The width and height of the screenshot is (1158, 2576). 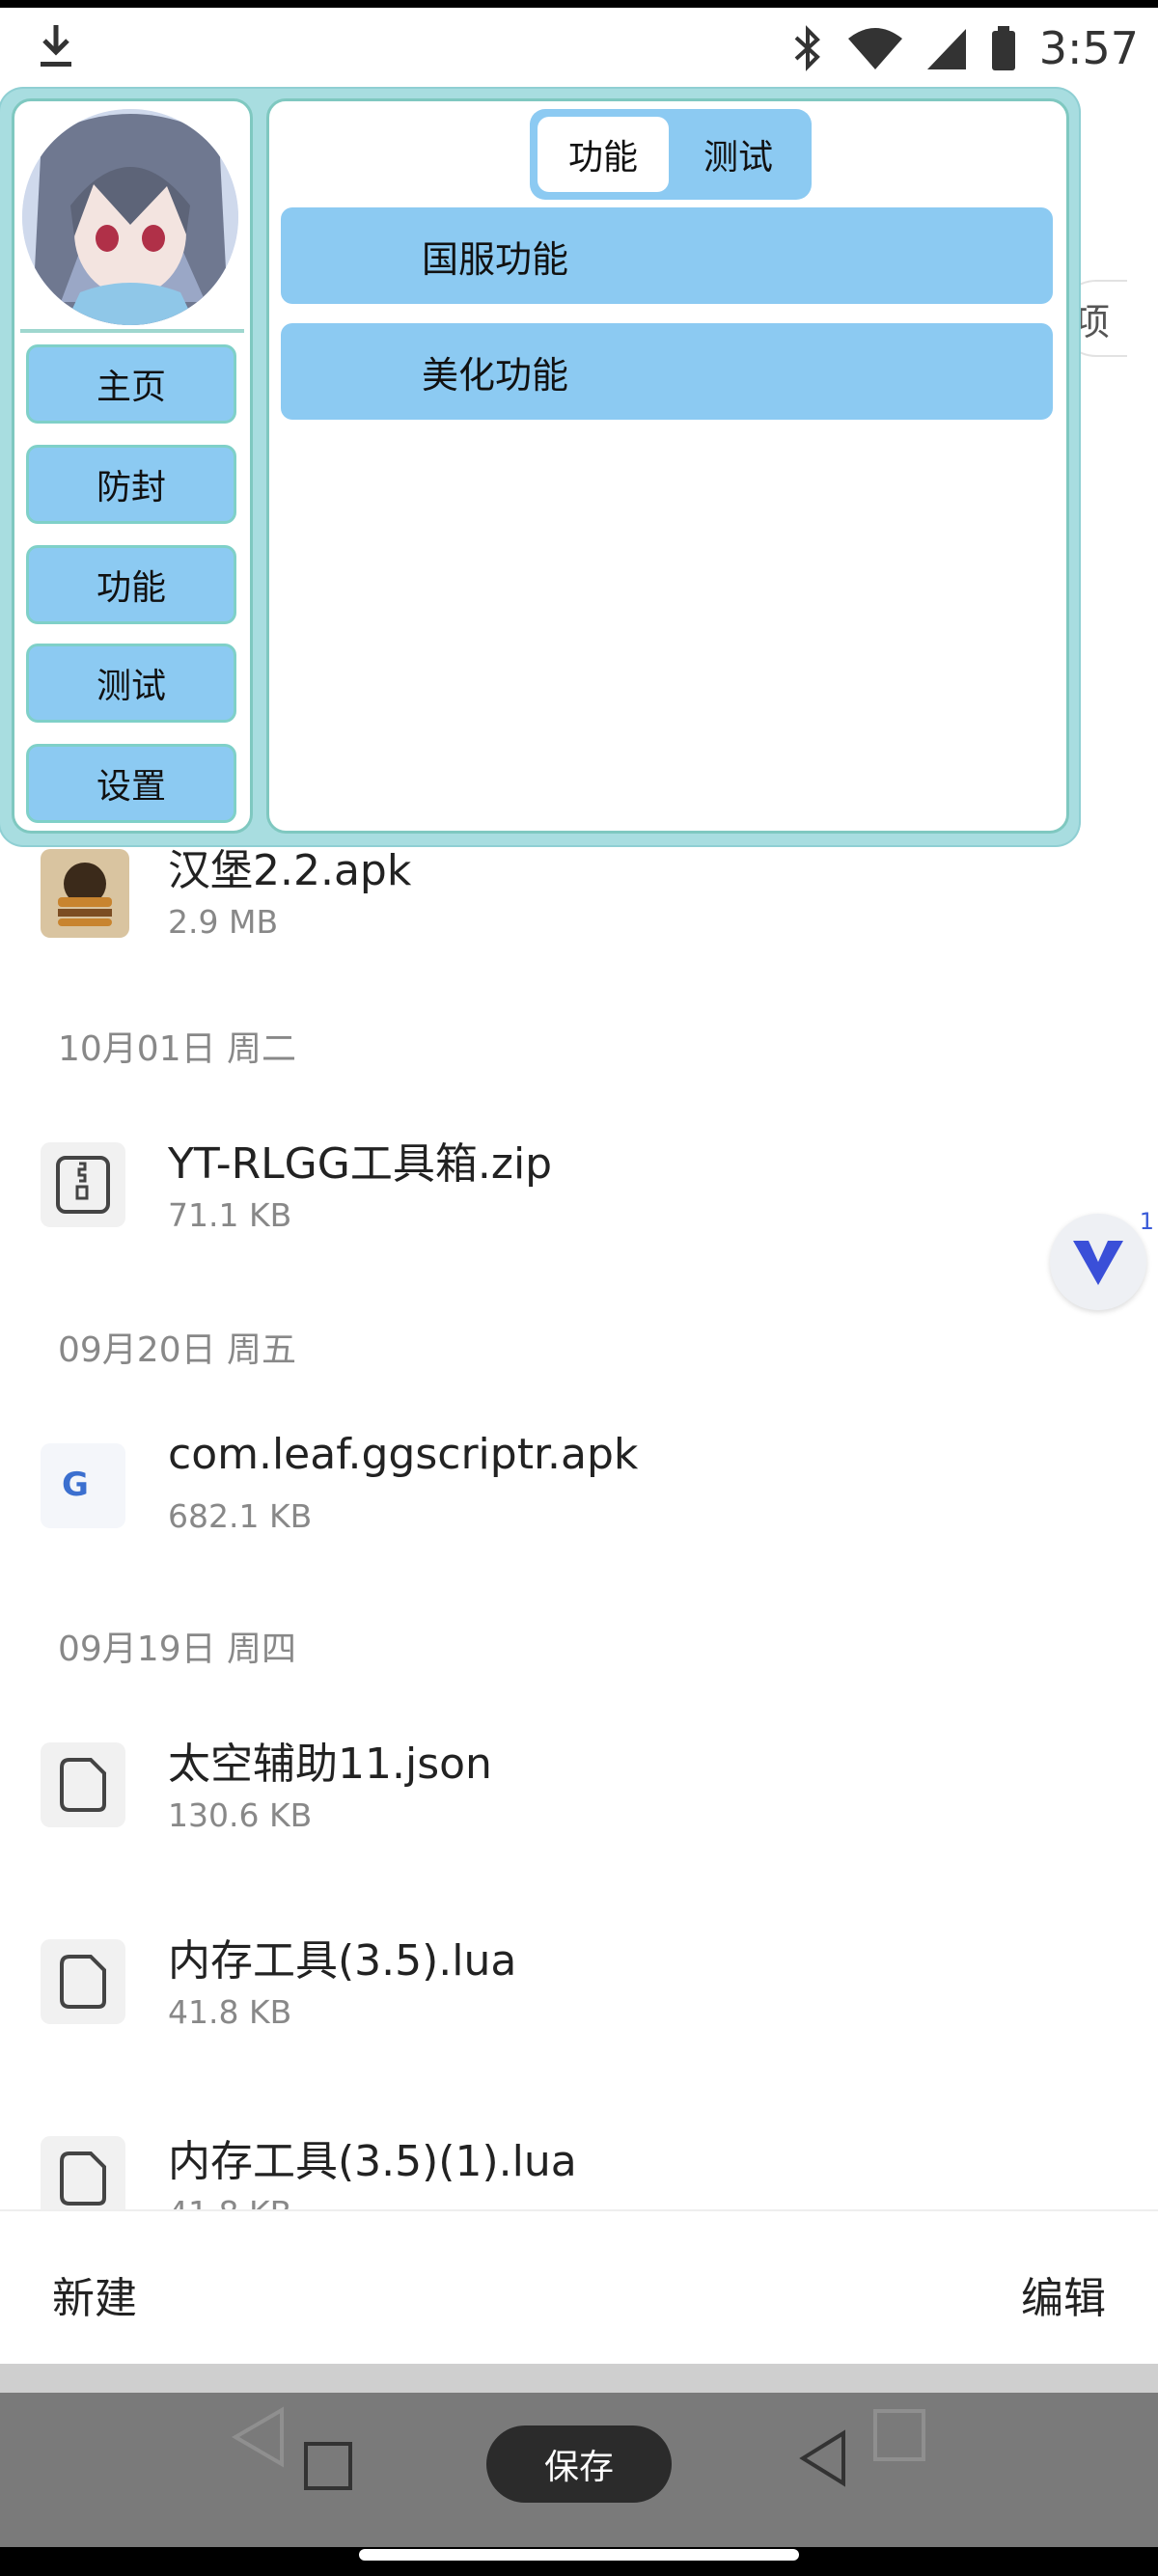 I want to click on menu-sidebar: 主页 防封 功能 测试 设置, so click(x=132, y=466).